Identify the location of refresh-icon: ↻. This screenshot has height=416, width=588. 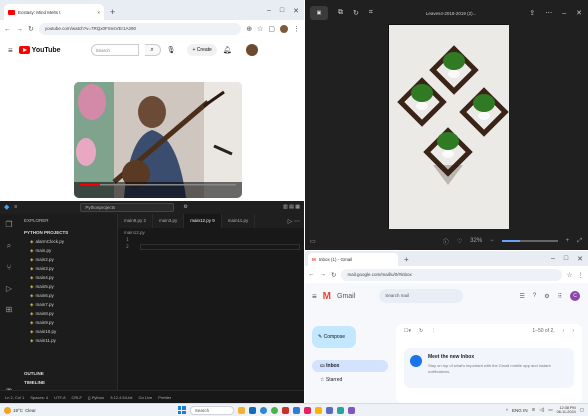
(421, 331).